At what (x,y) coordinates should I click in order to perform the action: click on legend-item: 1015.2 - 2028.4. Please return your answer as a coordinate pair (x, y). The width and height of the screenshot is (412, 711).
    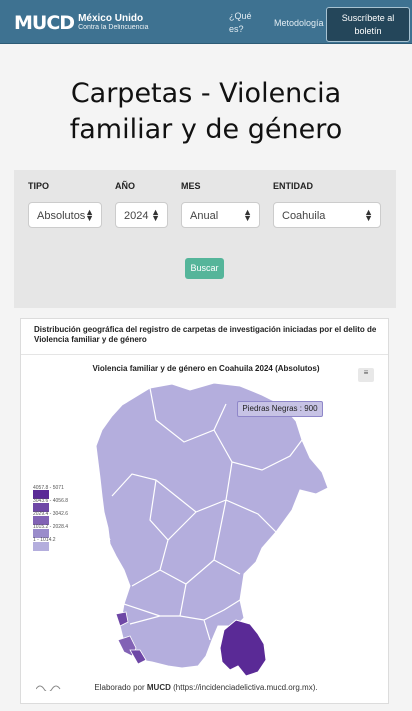
    Looking at the image, I should click on (63, 531).